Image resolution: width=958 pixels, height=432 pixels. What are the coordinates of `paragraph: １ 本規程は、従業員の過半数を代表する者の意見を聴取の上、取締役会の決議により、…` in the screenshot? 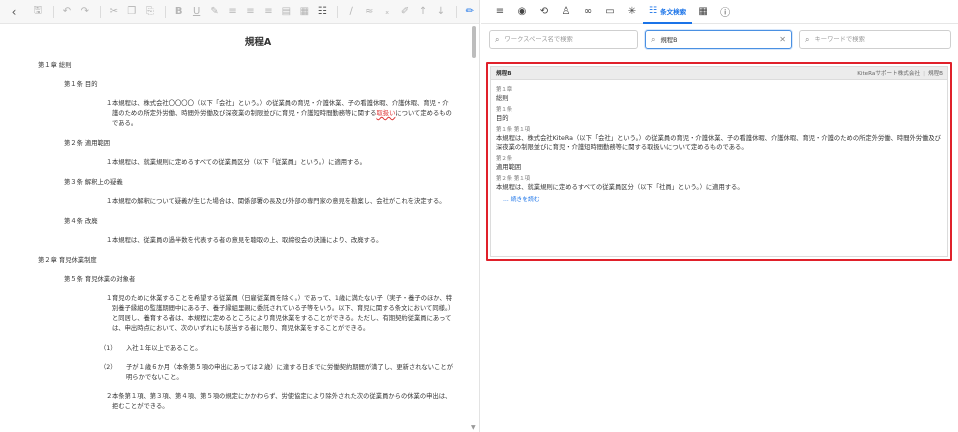 It's located at (270, 241).